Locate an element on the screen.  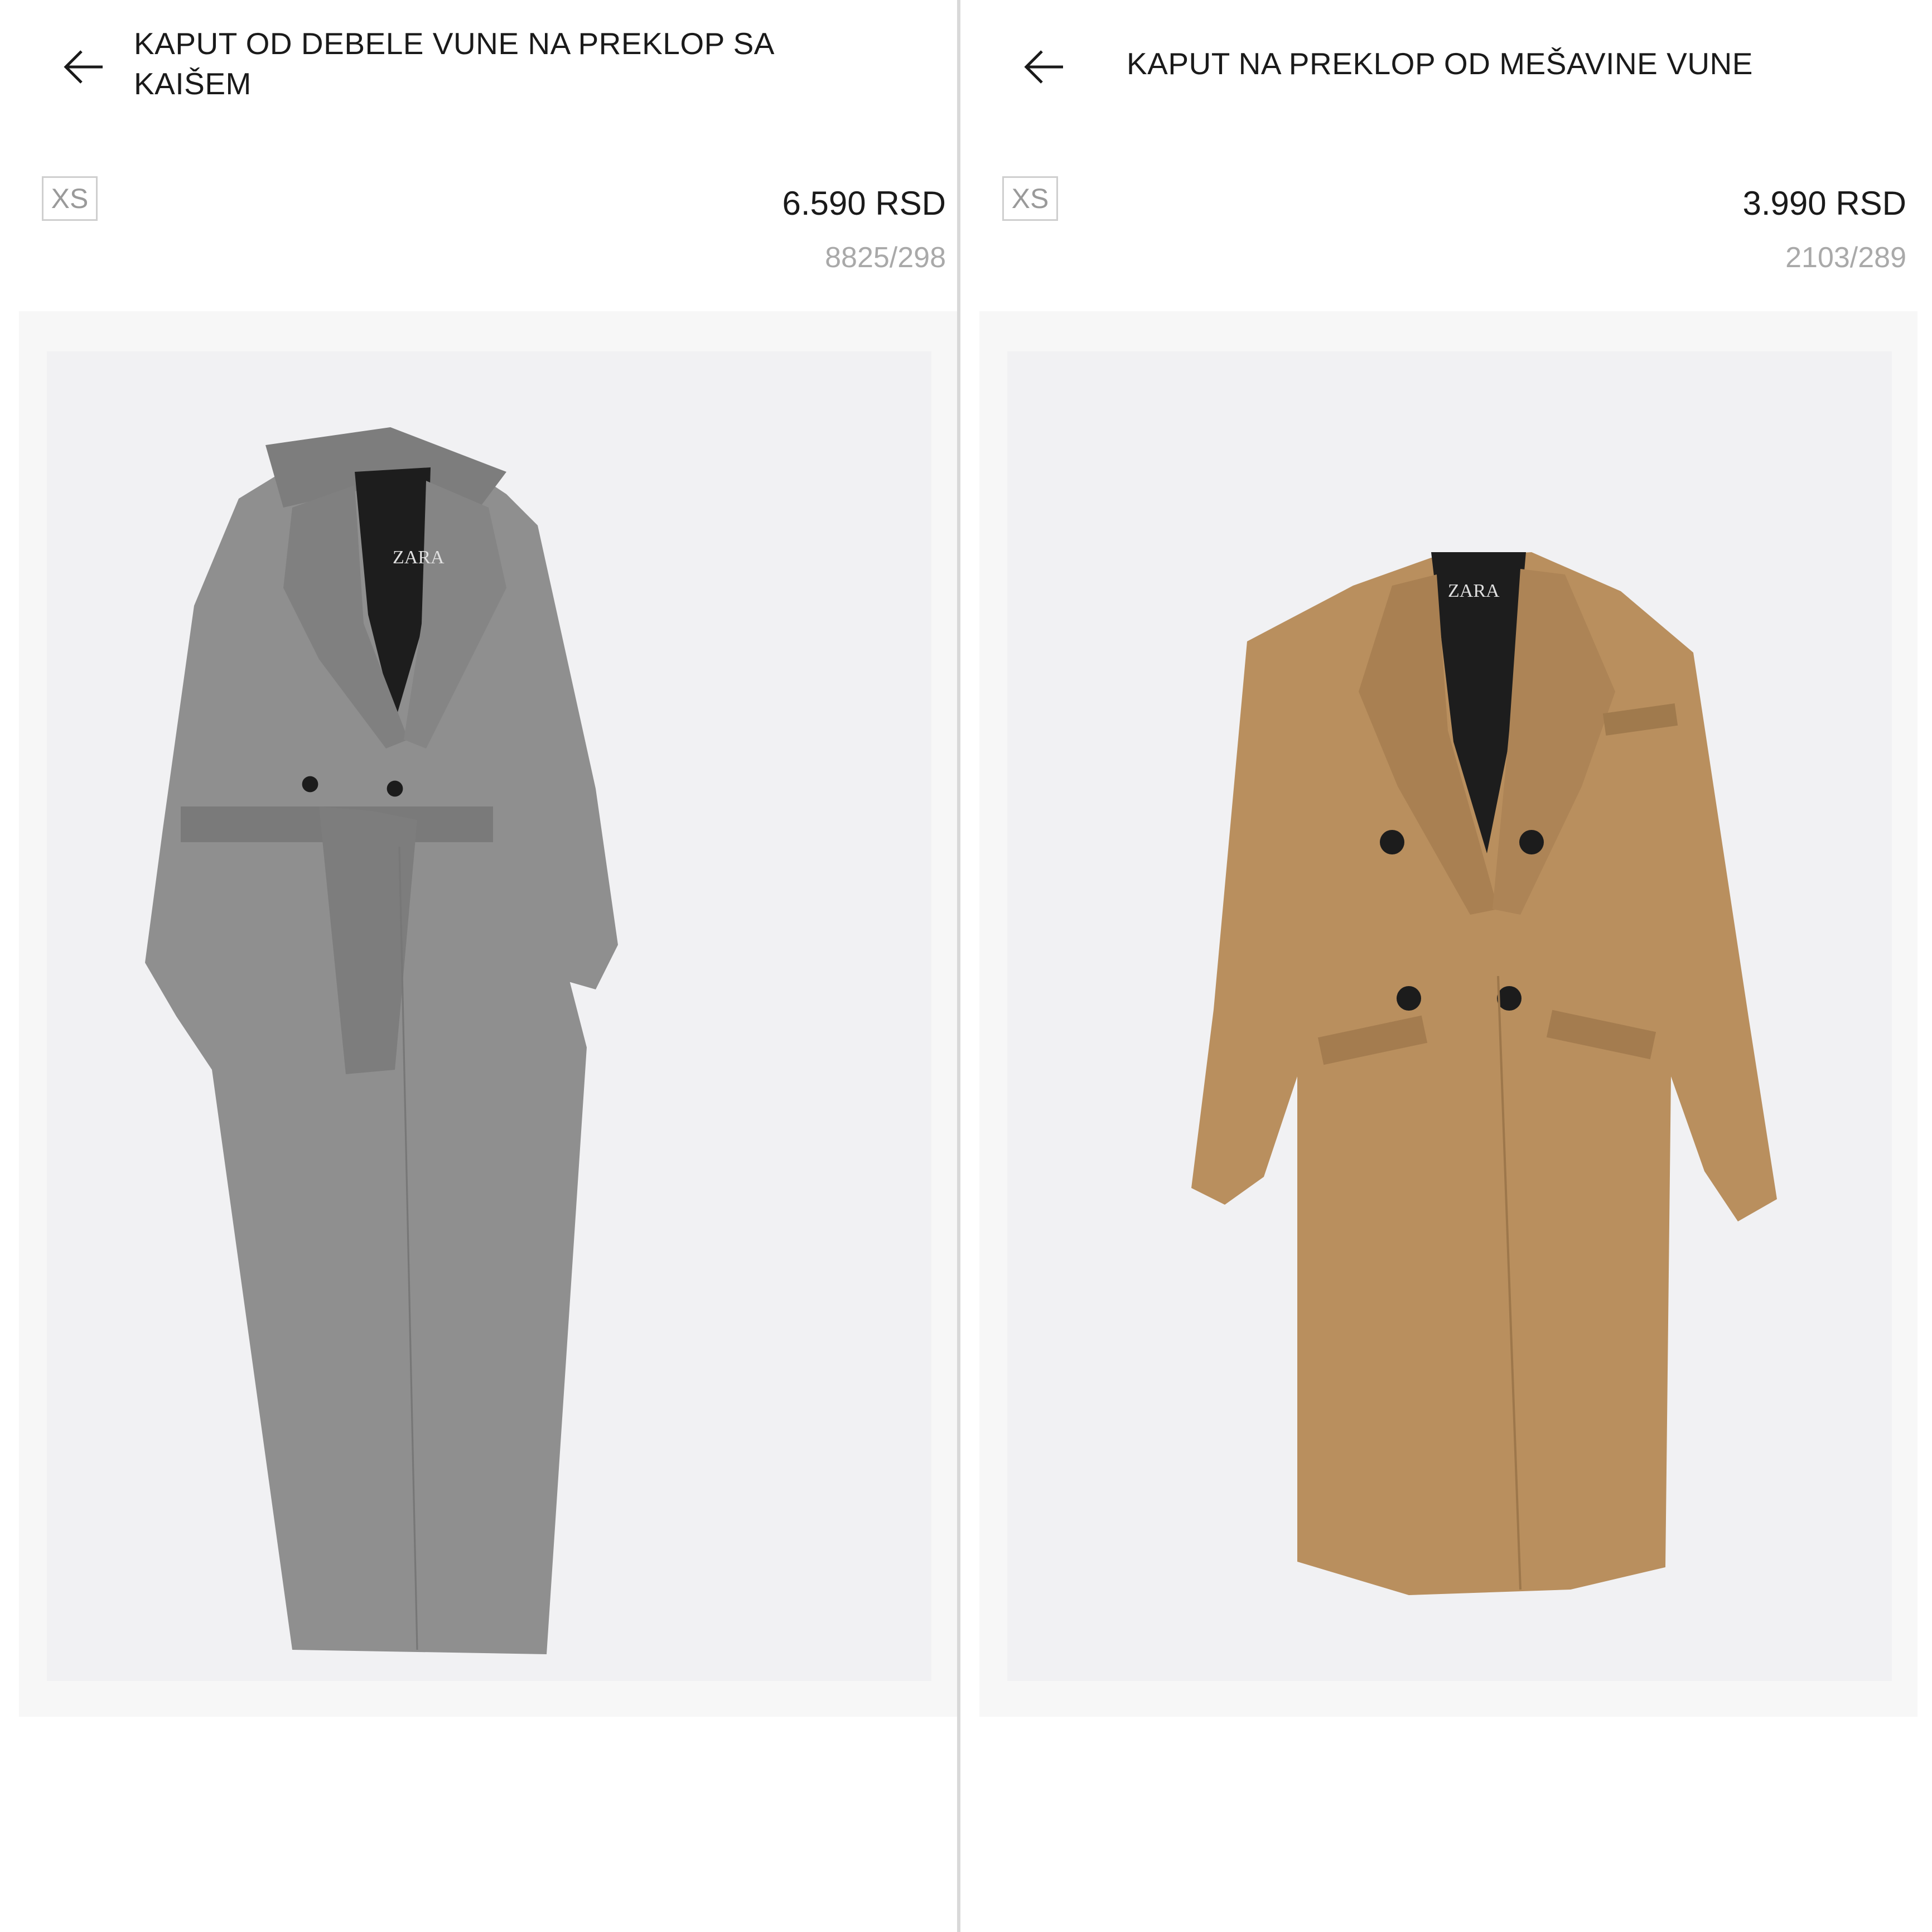
product-price: 6.590 RSD is located at coordinates (864, 203).